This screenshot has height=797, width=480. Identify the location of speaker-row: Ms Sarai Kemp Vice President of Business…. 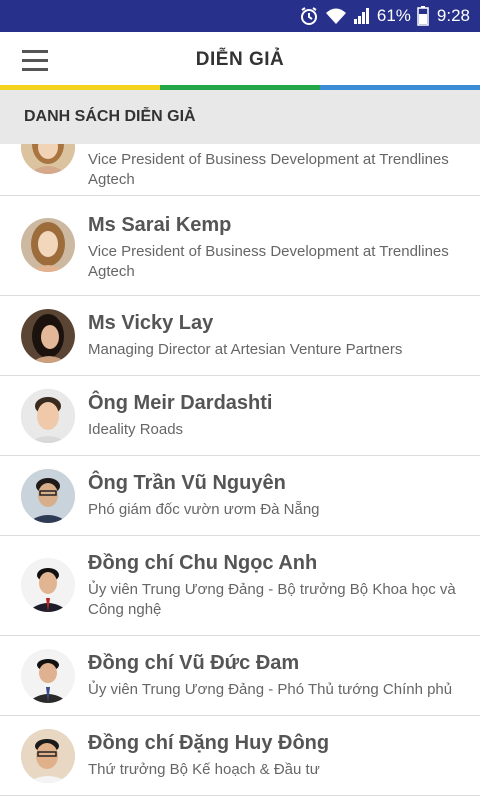
(240, 246).